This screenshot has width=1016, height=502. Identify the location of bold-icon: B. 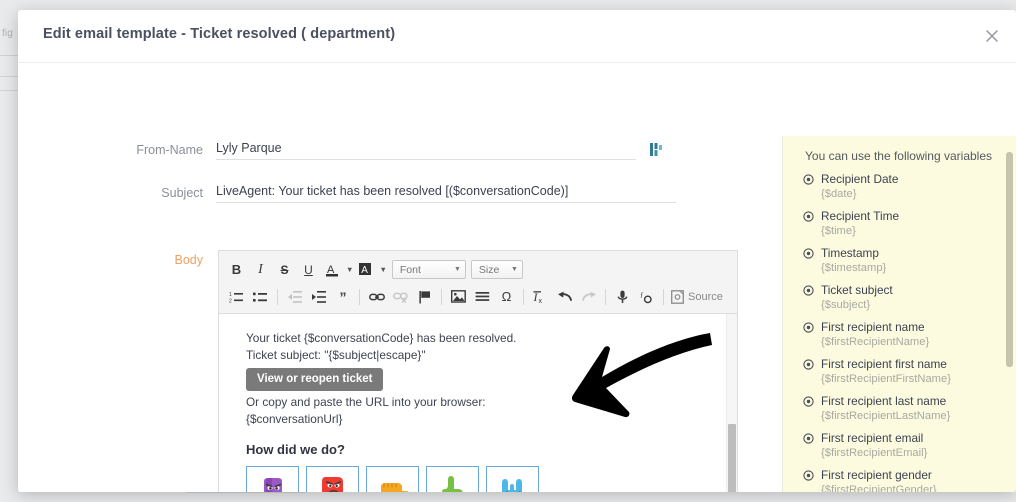
(236, 270).